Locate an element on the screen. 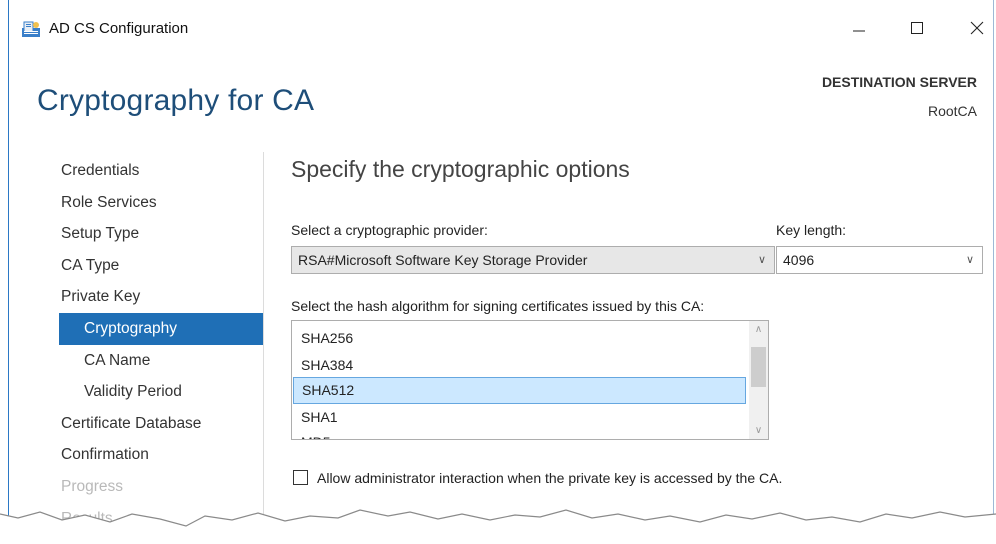 The width and height of the screenshot is (996, 544). nav-item-progress: Progress is located at coordinates (92, 486).